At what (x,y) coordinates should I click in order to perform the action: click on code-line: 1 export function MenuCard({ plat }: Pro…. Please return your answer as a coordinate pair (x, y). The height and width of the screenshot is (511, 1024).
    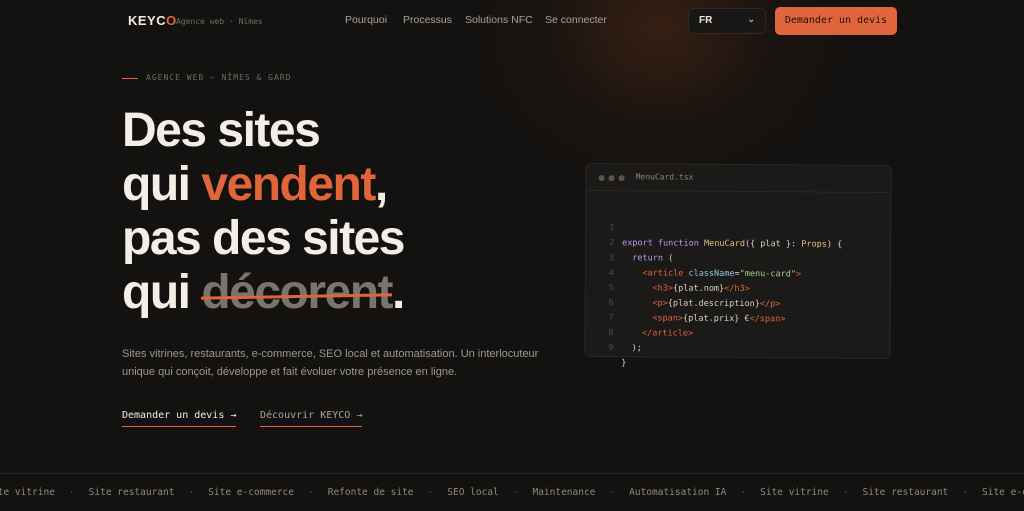
    Looking at the image, I should click on (726, 236).